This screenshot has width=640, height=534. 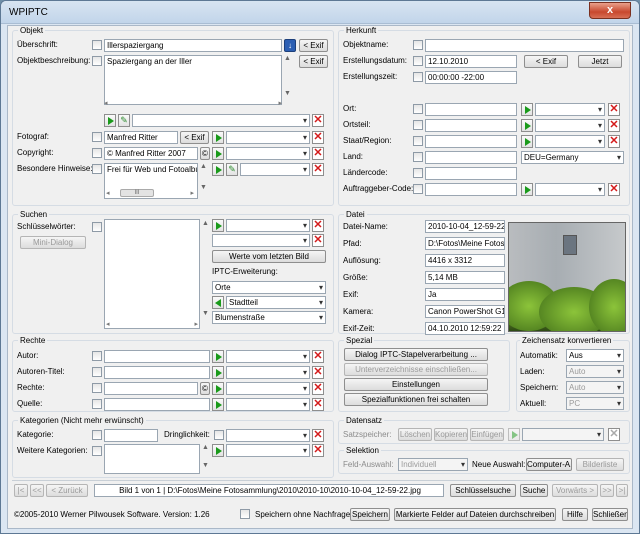 I want to click on auftraggeber-input, so click(x=471, y=189).